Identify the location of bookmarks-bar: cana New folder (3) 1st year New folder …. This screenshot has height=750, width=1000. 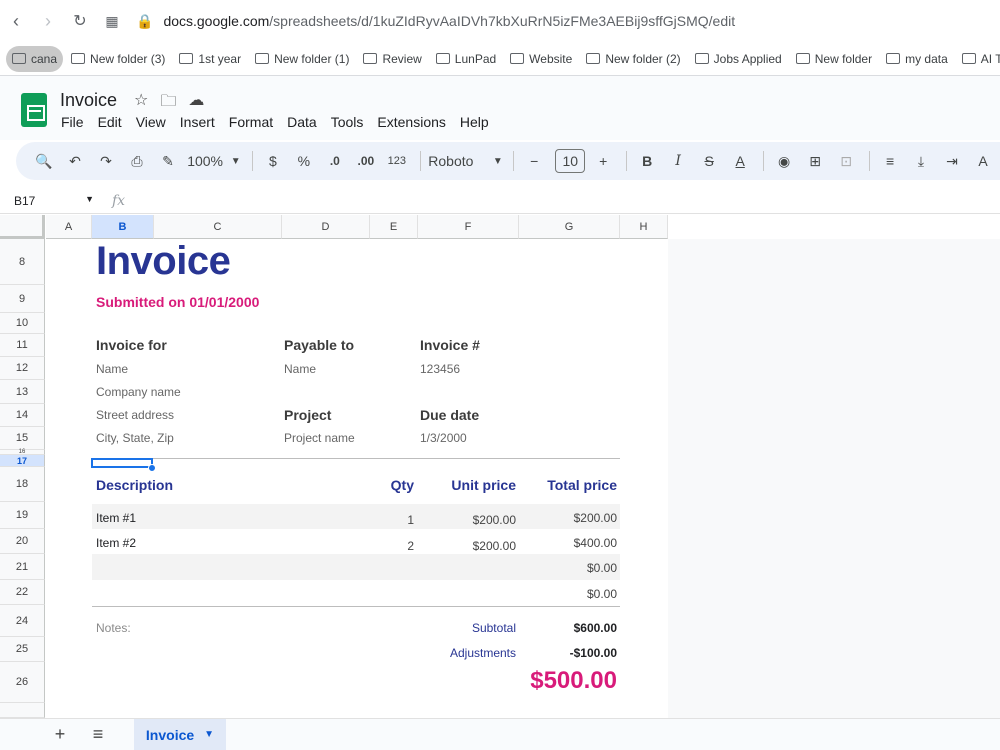
(500, 59).